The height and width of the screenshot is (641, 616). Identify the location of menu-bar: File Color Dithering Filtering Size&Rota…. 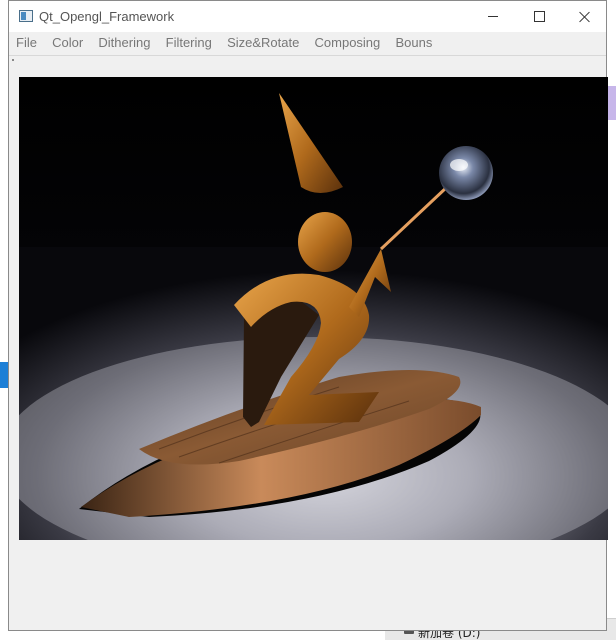
(307, 43).